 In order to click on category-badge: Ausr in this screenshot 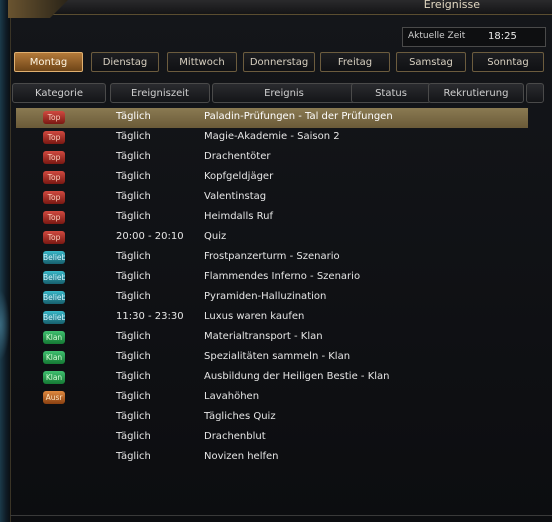, I will do `click(54, 397)`.